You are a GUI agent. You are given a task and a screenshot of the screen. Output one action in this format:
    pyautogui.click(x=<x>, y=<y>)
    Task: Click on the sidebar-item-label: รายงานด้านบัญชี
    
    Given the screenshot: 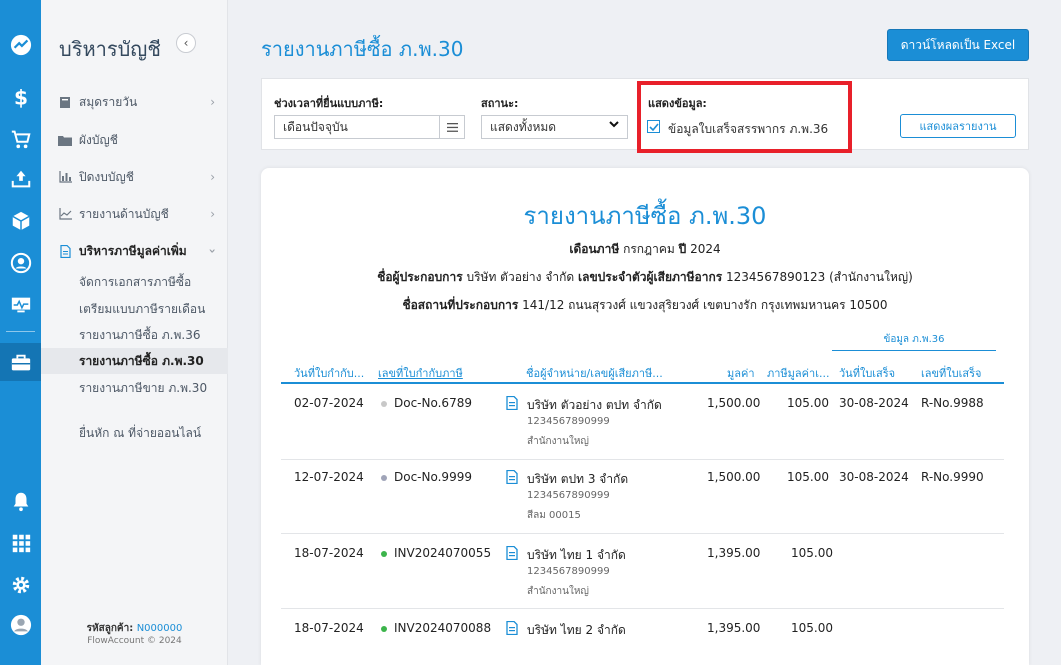 What is the action you would take?
    pyautogui.click(x=124, y=213)
    